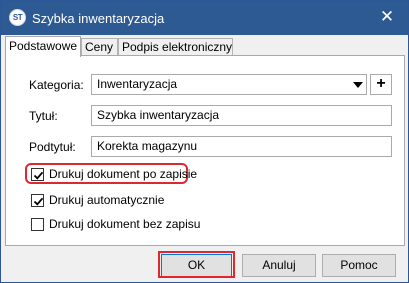 Image resolution: width=409 pixels, height=283 pixels. What do you see at coordinates (358, 85) in the screenshot?
I see `chevron-down-icon` at bounding box center [358, 85].